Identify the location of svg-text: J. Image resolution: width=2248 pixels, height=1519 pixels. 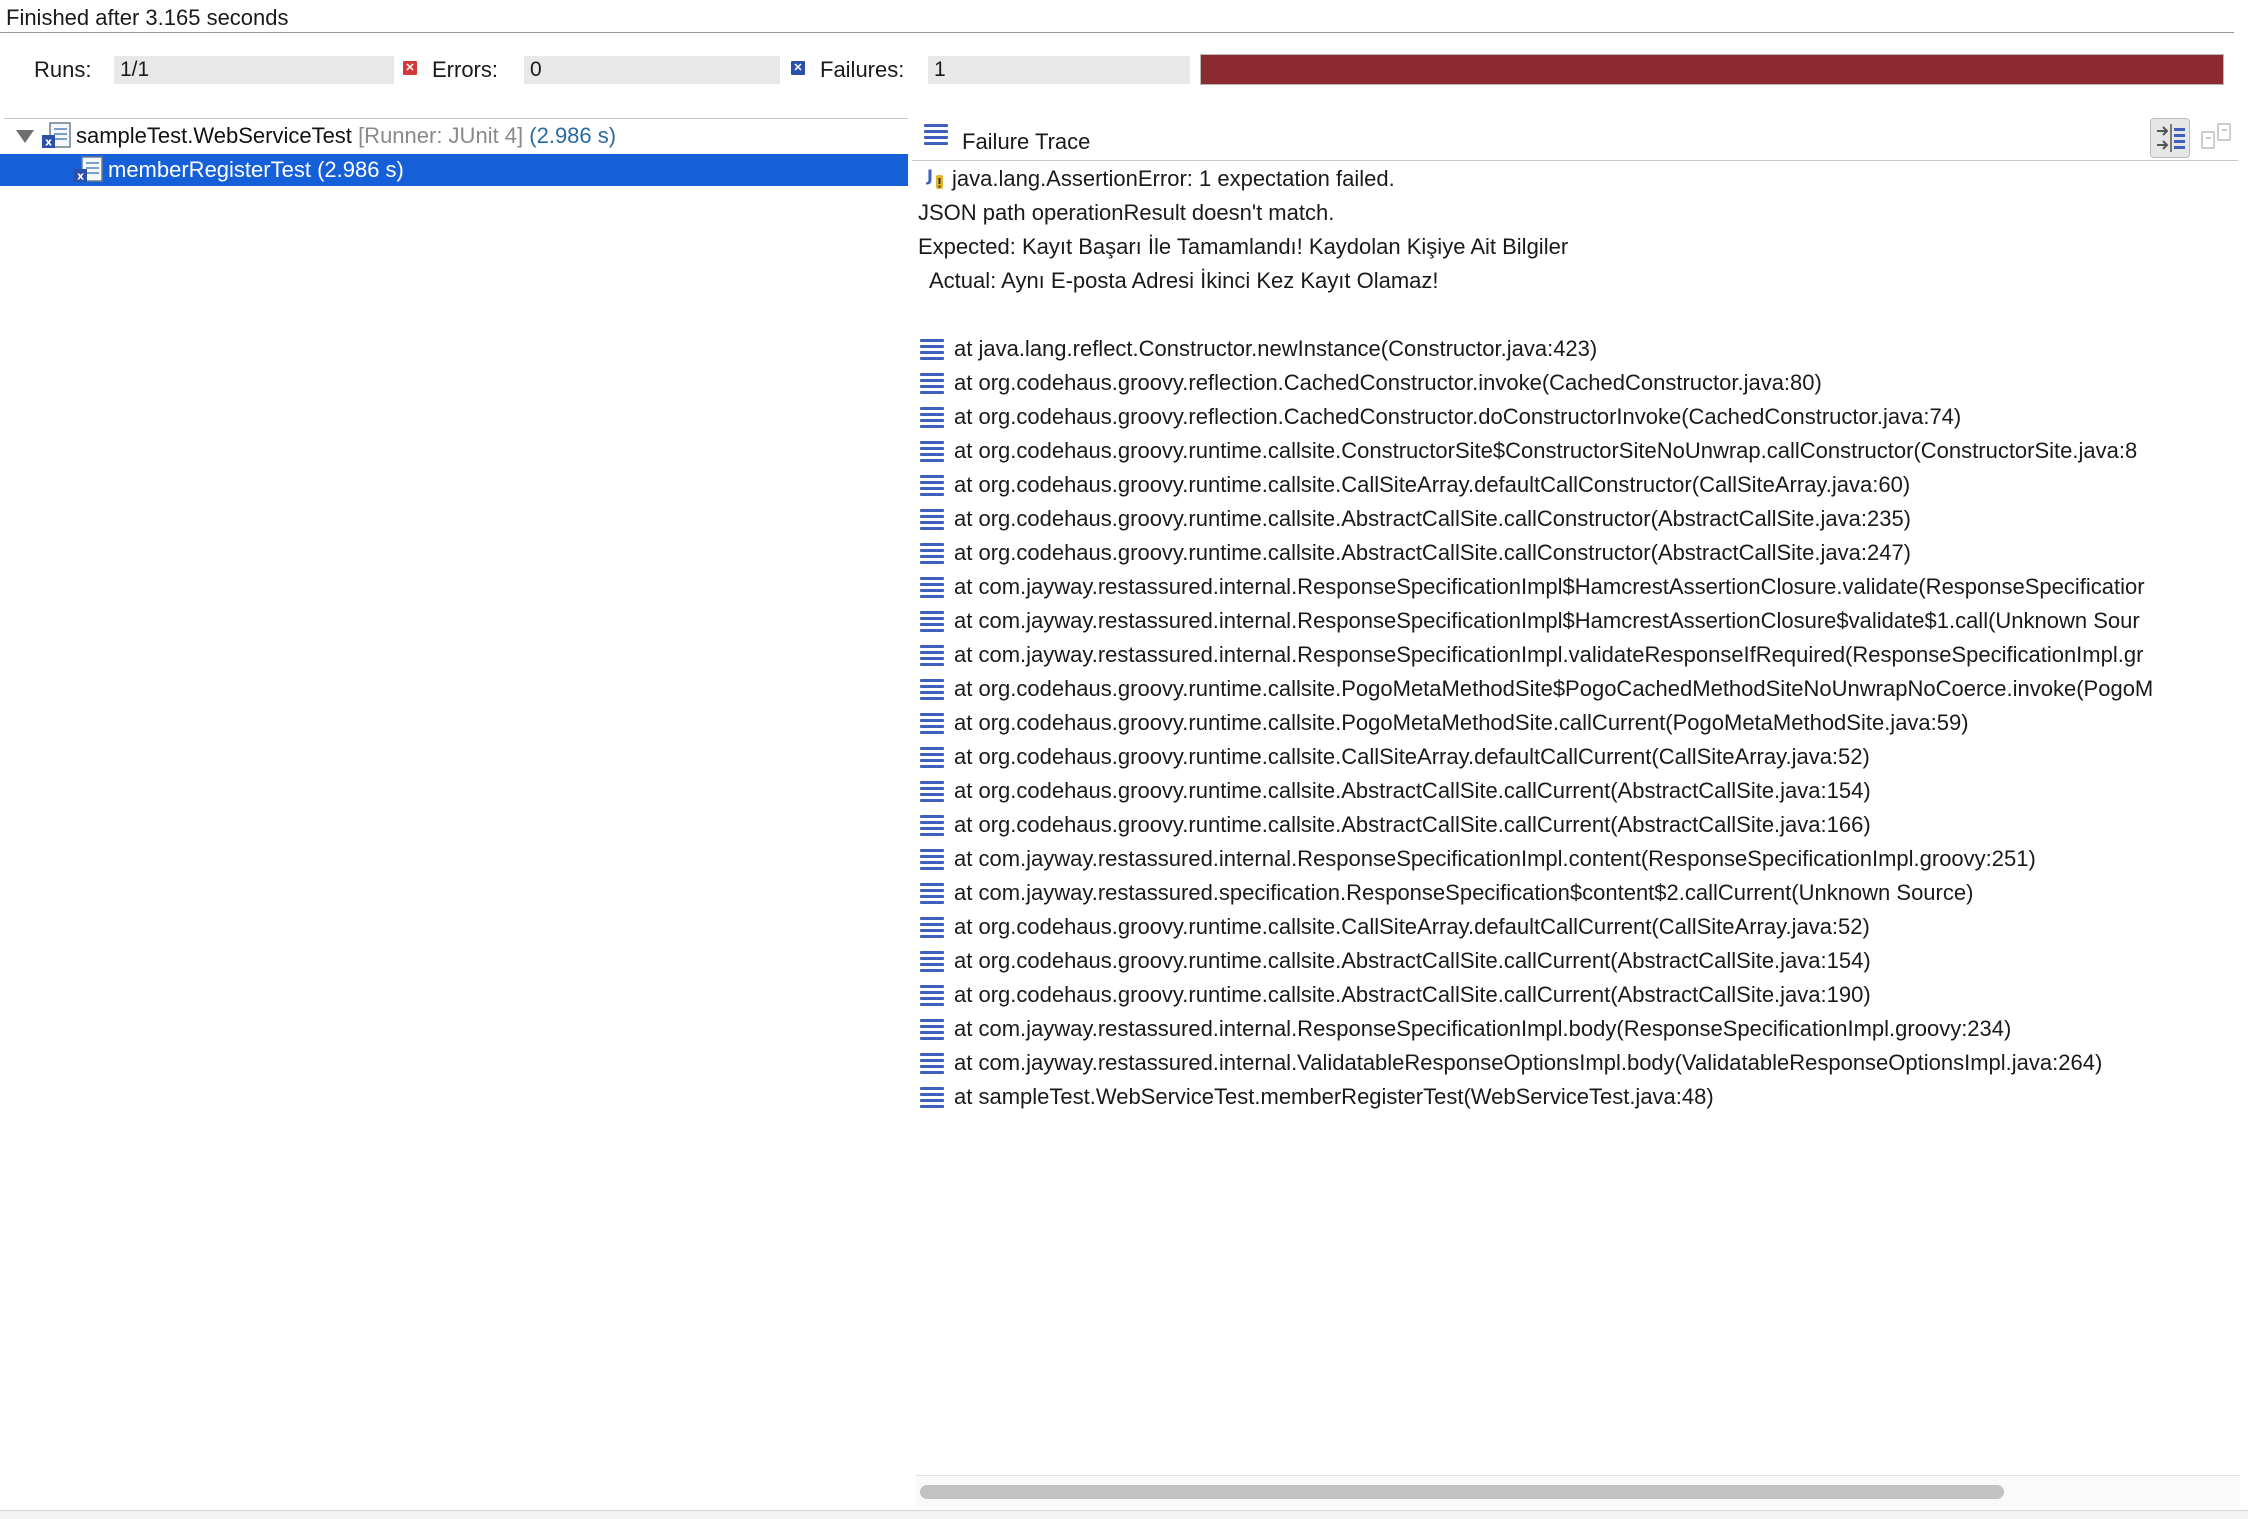
(929, 175).